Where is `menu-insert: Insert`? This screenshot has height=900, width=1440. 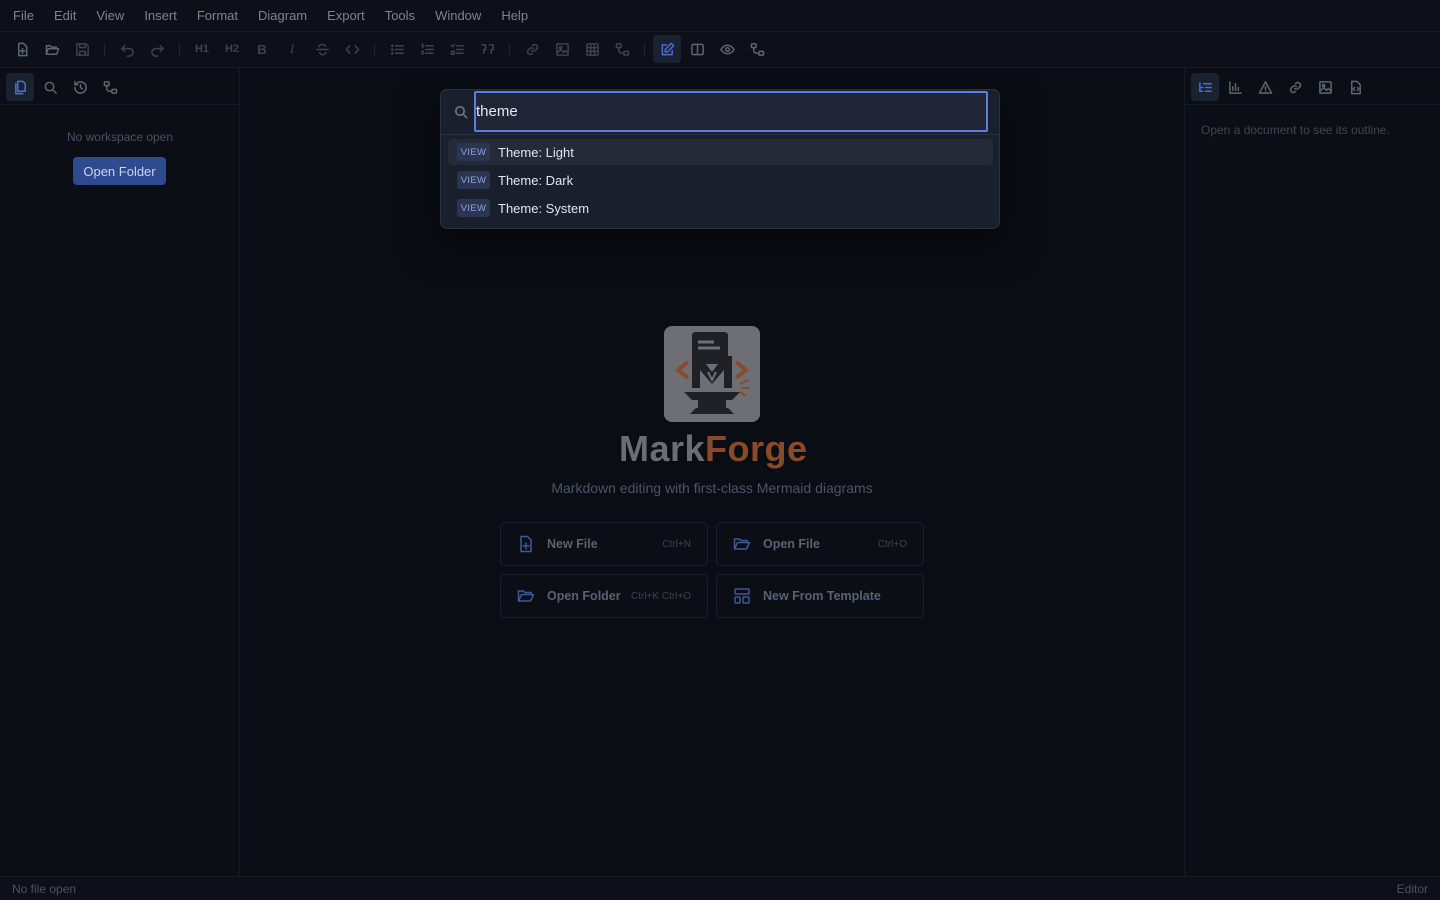
menu-insert: Insert is located at coordinates (160, 16).